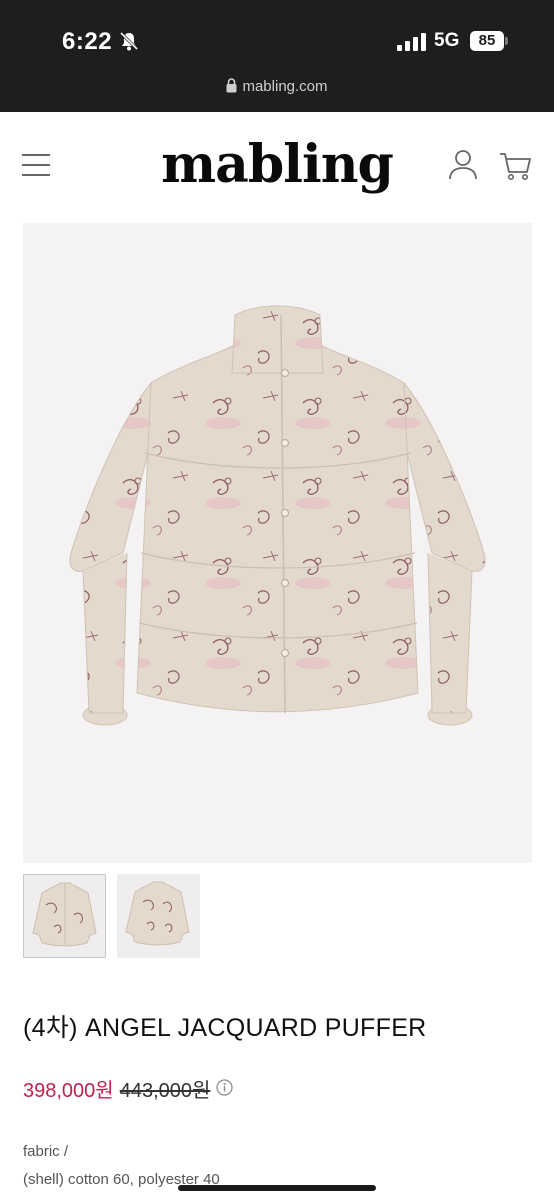  I want to click on sale-price: 398,000원, so click(68, 1091).